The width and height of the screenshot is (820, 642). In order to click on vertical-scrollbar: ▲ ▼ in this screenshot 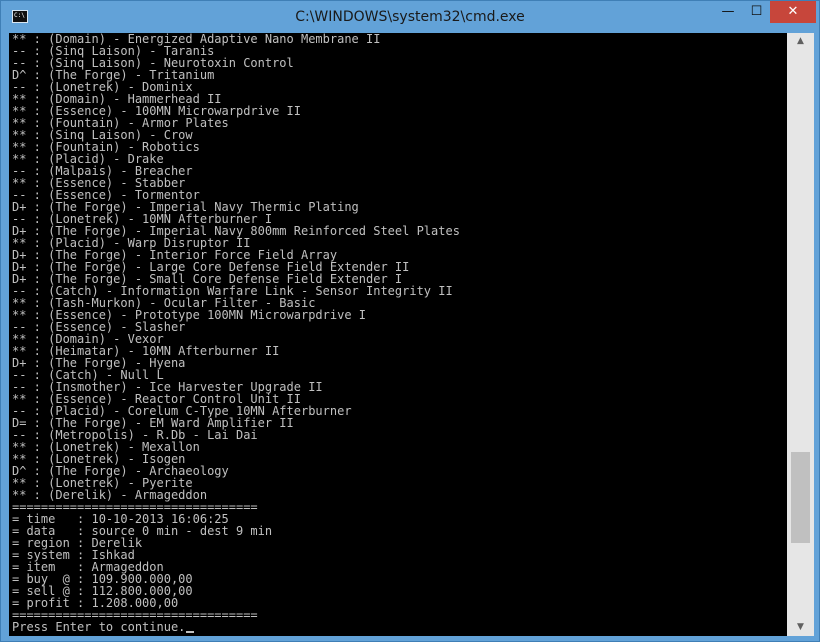, I will do `click(800, 334)`.